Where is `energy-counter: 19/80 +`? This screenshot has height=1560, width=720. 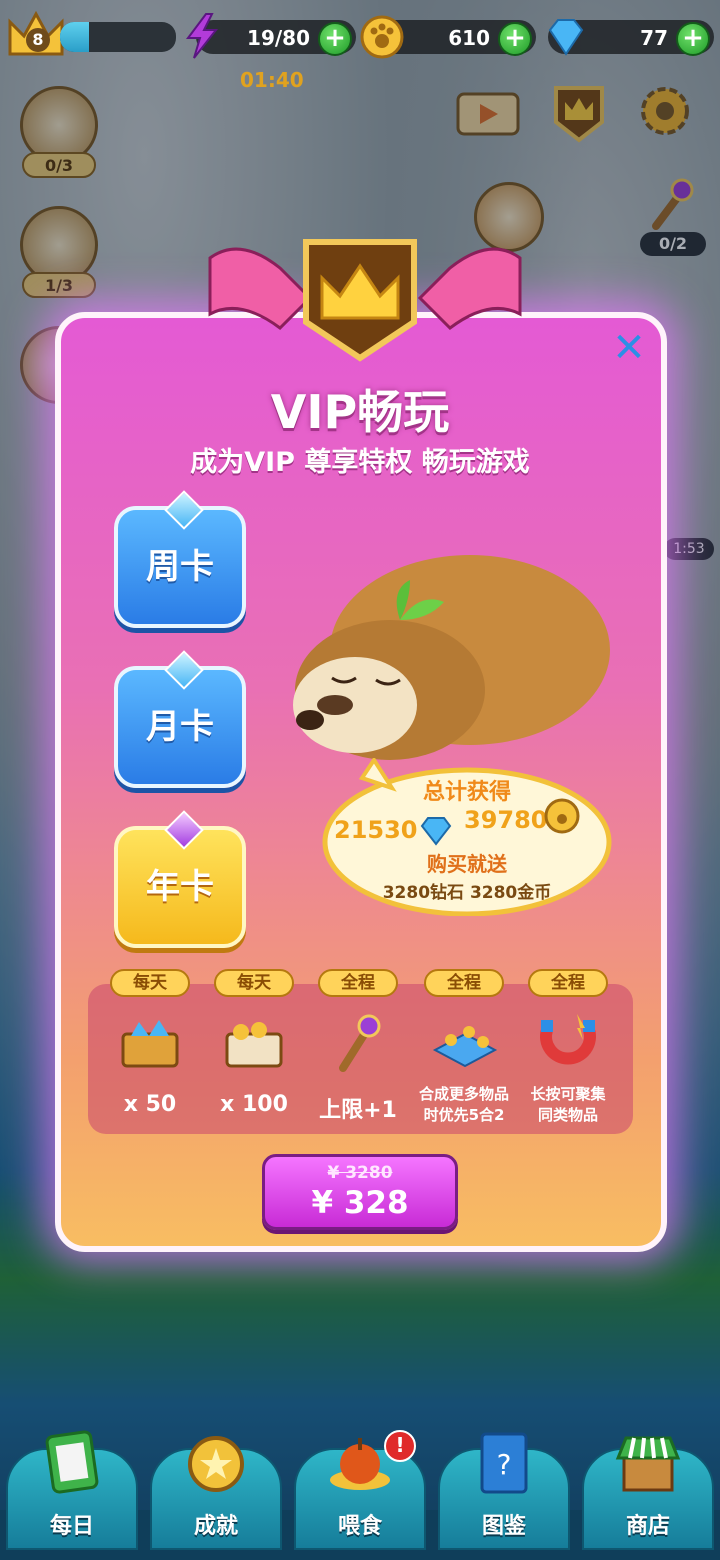
energy-counter: 19/80 + is located at coordinates (271, 36).